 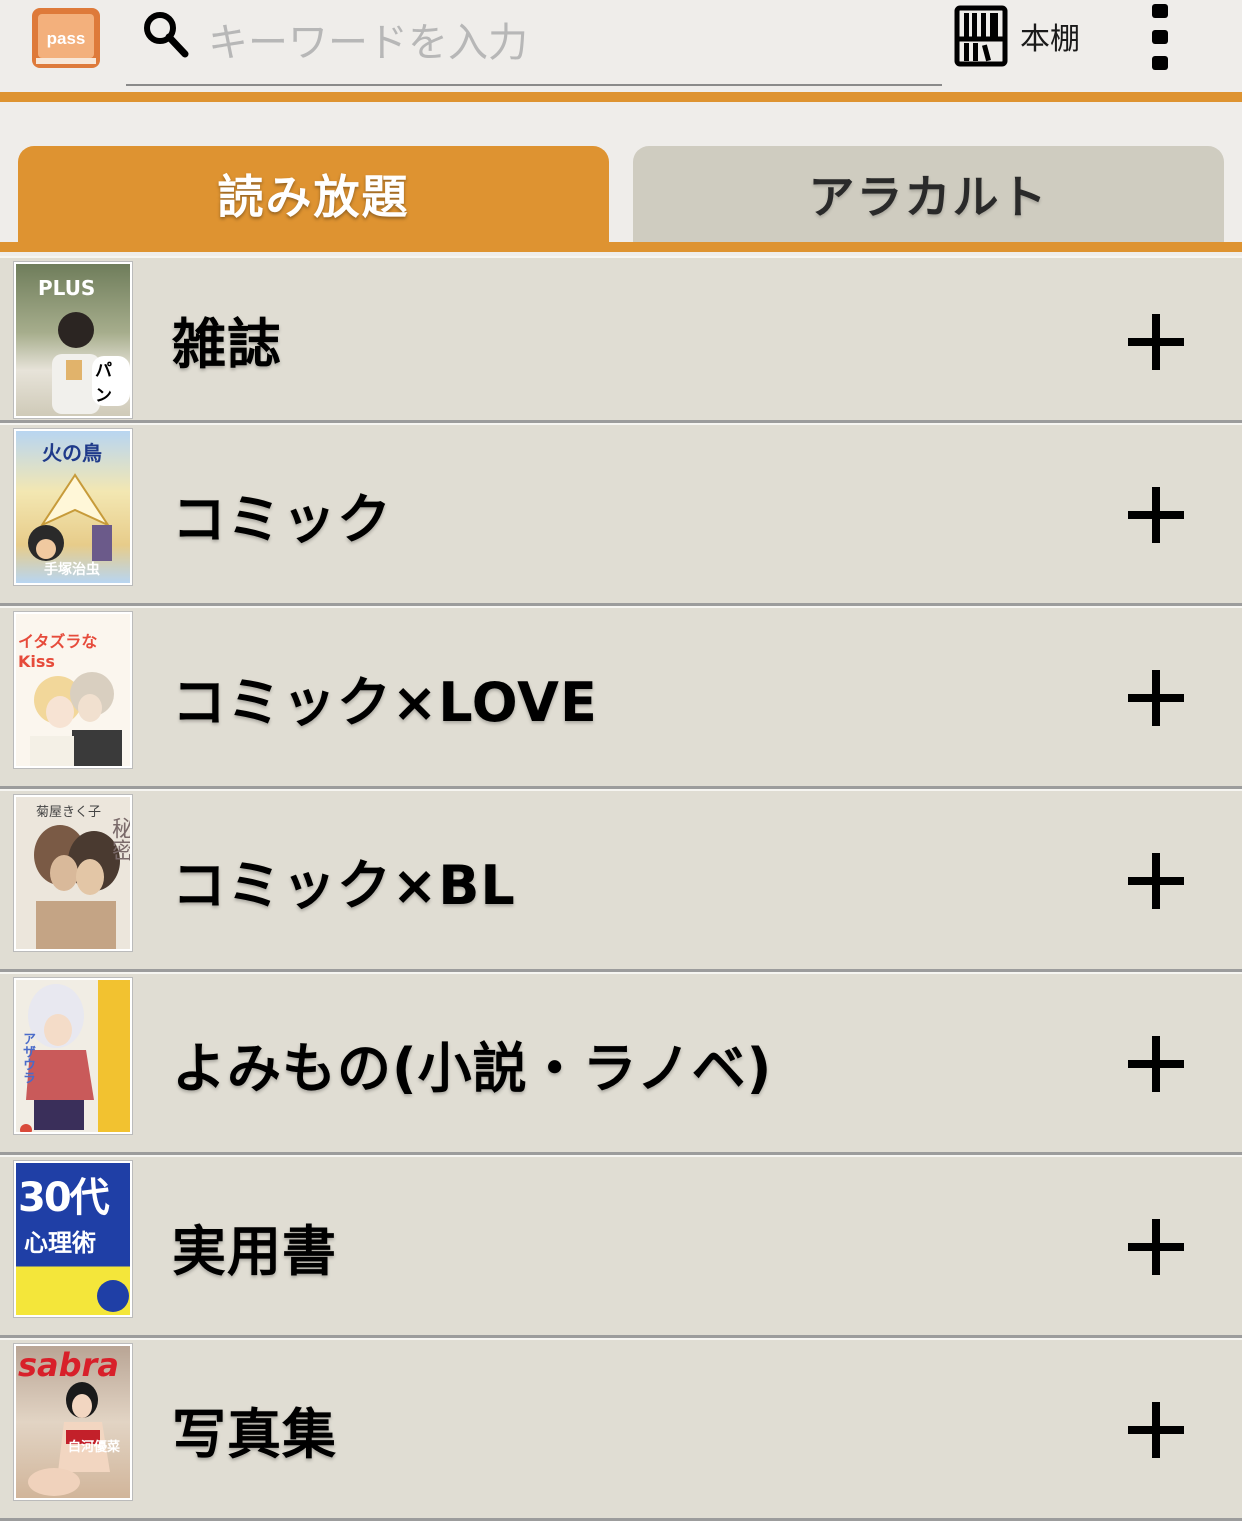 What do you see at coordinates (111, 381) in the screenshot?
I see `cover-subtitle: パン` at bounding box center [111, 381].